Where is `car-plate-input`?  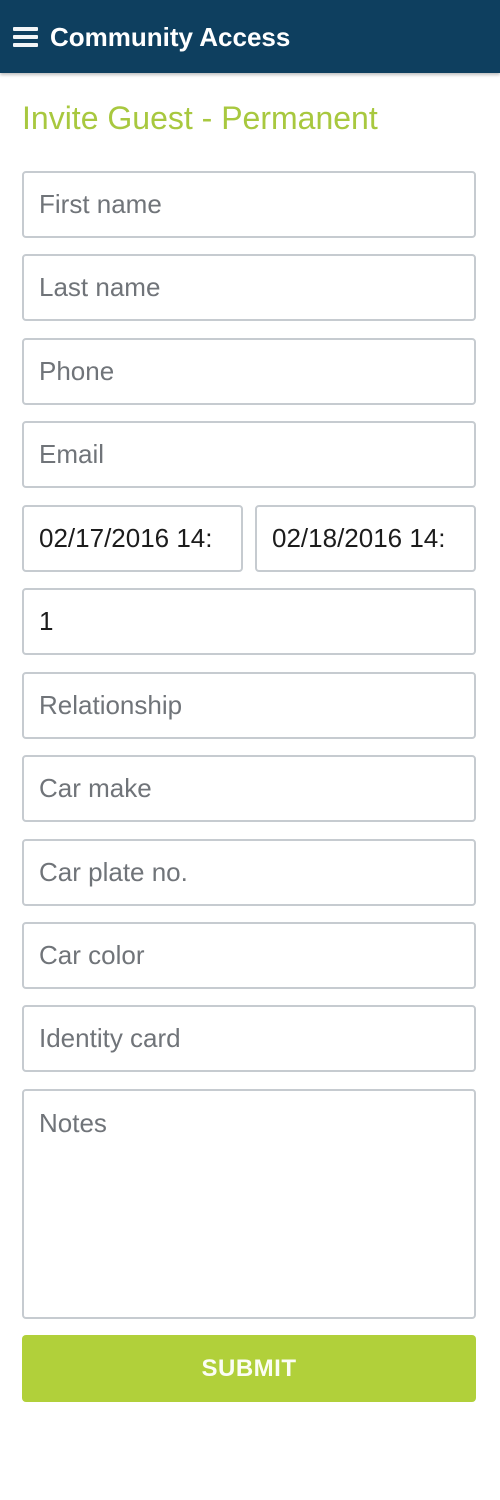 car-plate-input is located at coordinates (249, 872).